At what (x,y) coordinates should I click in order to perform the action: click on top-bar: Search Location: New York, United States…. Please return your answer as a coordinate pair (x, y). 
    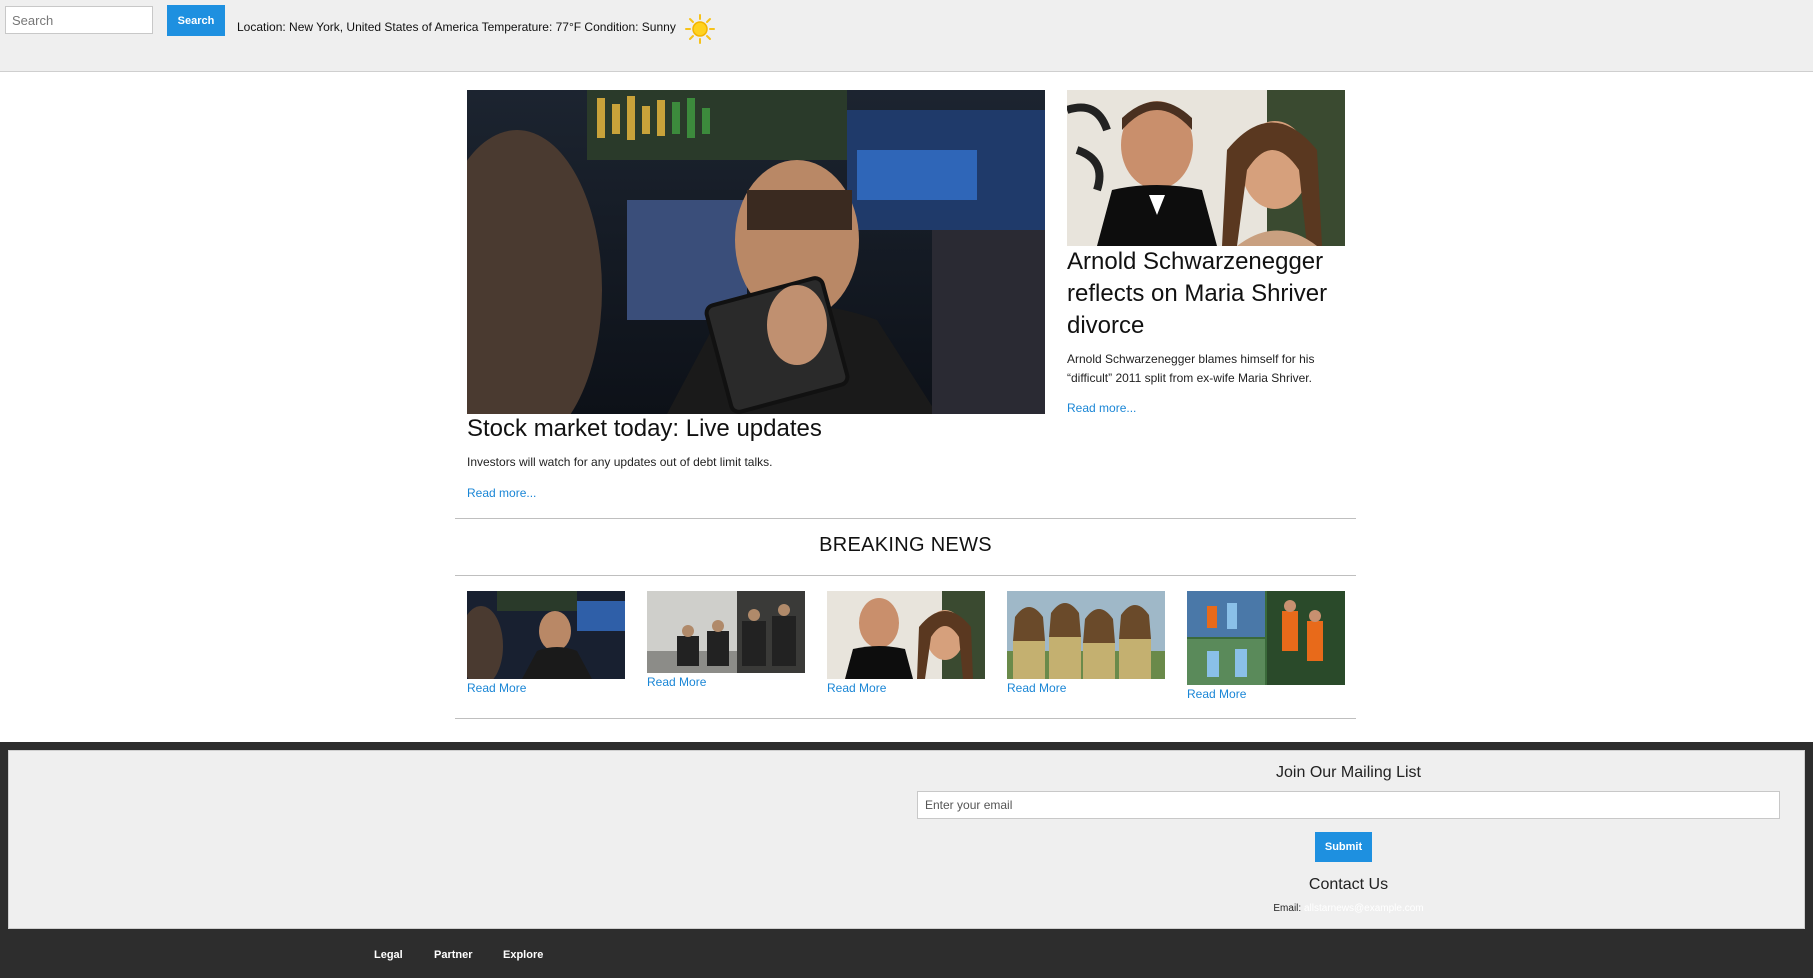
    Looking at the image, I should click on (906, 36).